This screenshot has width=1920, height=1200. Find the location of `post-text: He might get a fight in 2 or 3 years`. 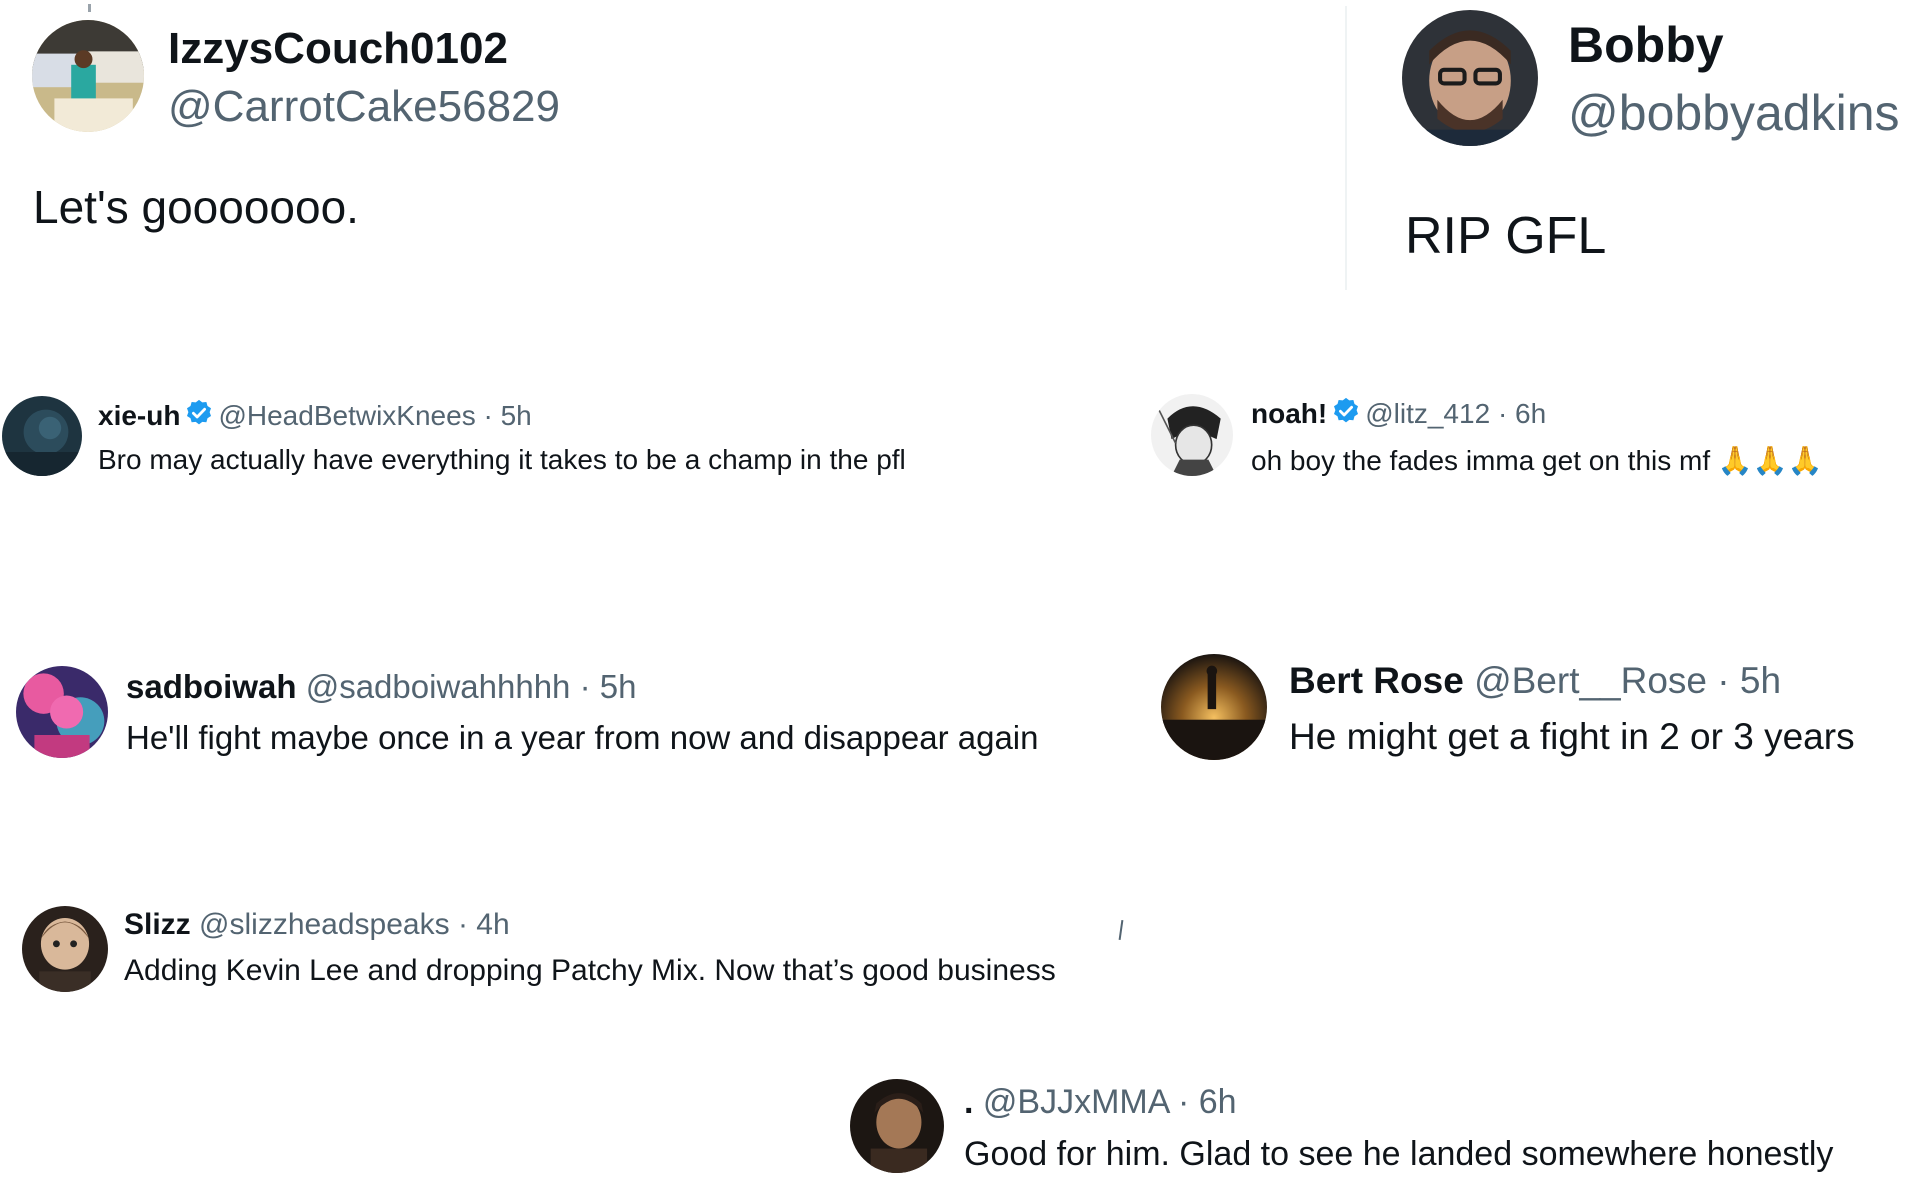

post-text: He might get a fight in 2 or 3 years is located at coordinates (1572, 736).